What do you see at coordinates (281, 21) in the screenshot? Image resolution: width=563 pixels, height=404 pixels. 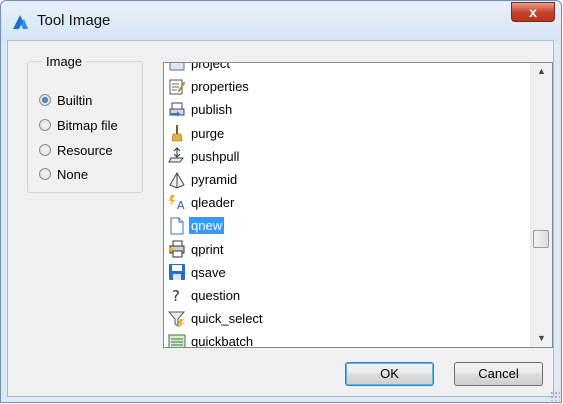 I see `title-bar: Tool Image x` at bounding box center [281, 21].